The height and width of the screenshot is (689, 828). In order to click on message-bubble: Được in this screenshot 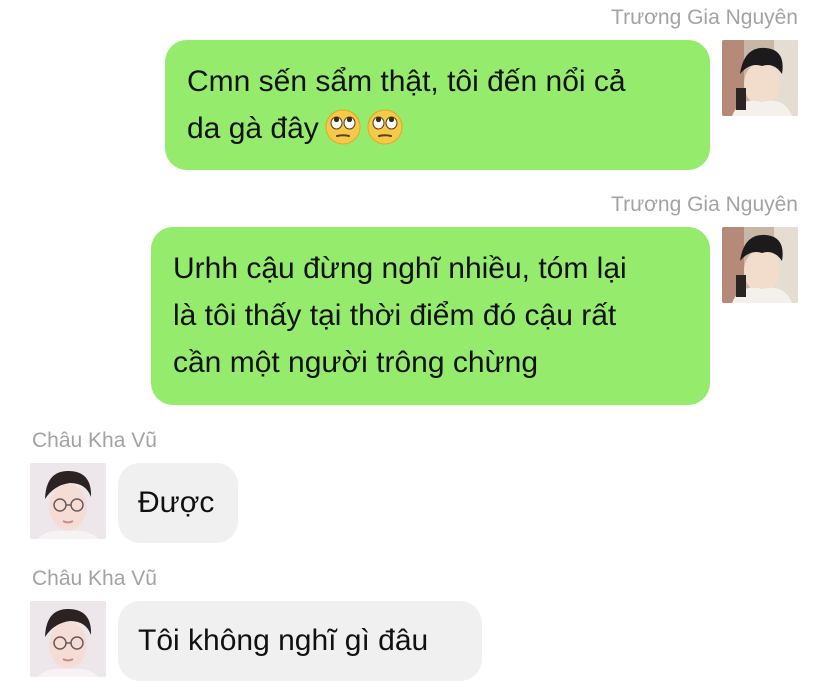, I will do `click(178, 503)`.